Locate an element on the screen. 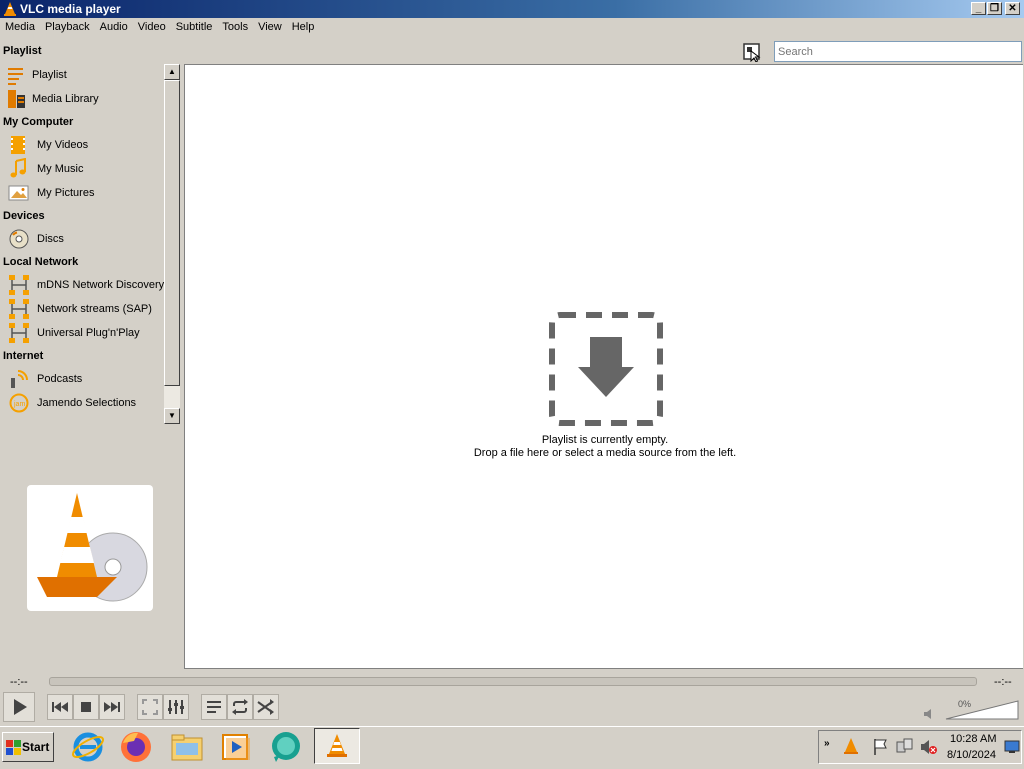  close-button: ✕ is located at coordinates (1012, 8).